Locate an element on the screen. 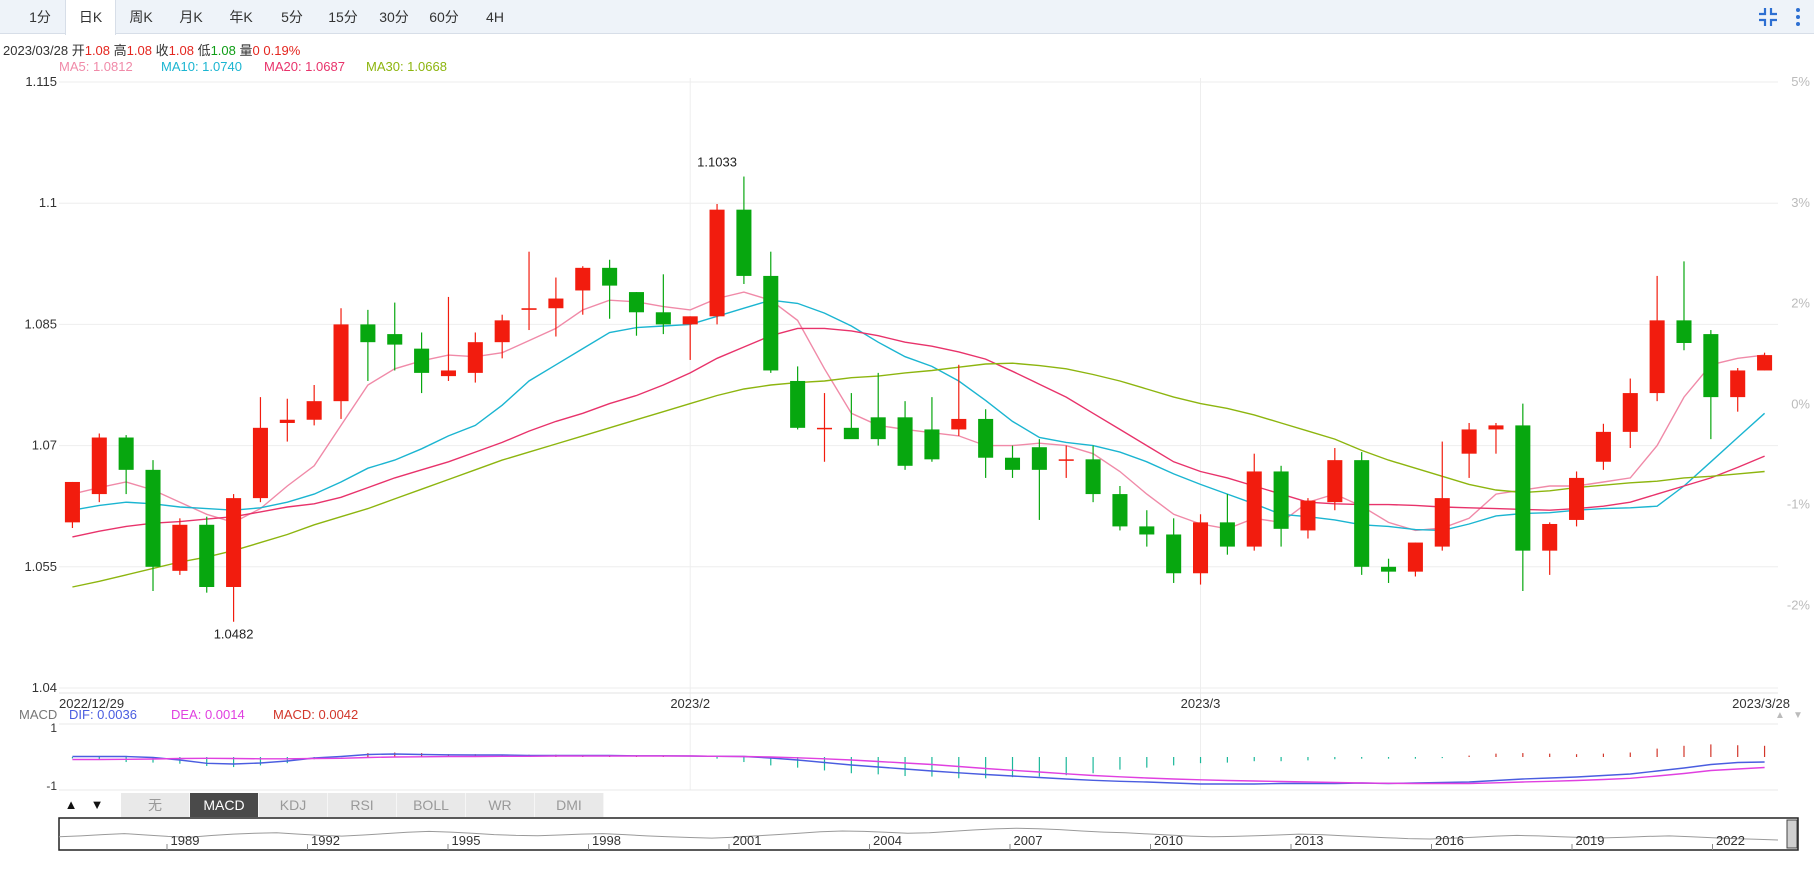  y-tick-label: 1.055 is located at coordinates (40, 566).